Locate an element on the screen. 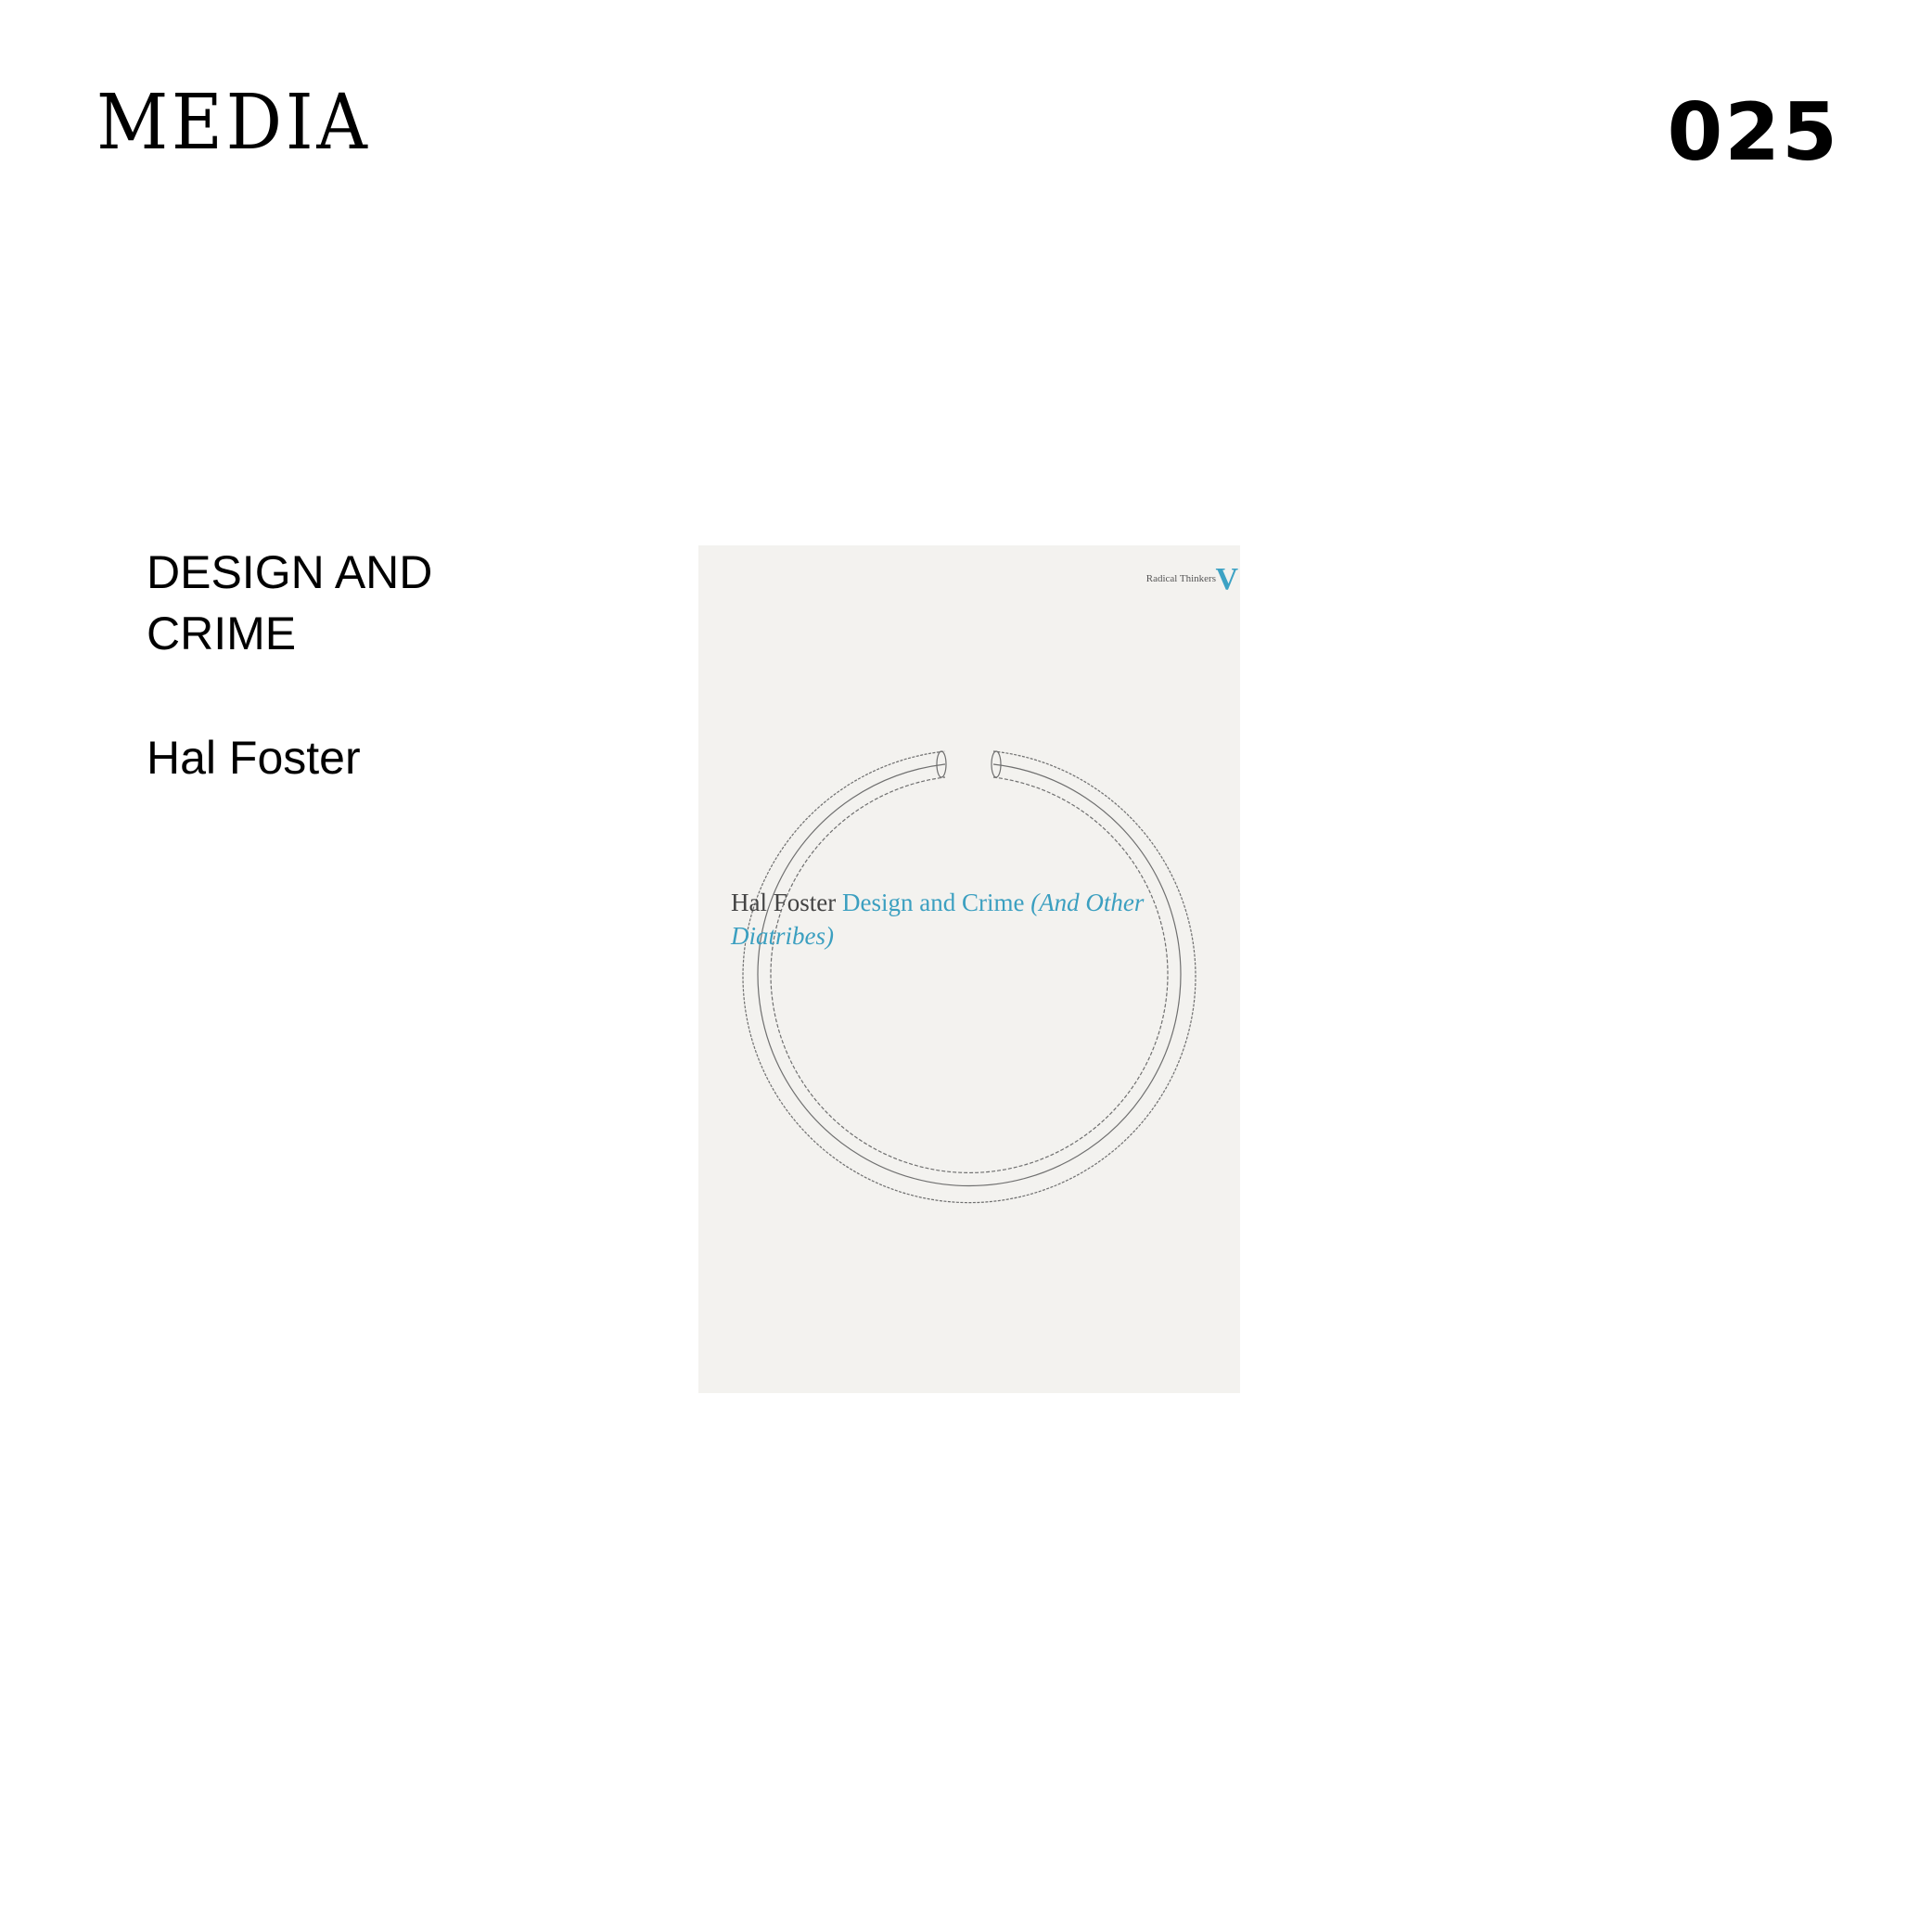  publisher-logo-icon: V is located at coordinates (1226, 579).